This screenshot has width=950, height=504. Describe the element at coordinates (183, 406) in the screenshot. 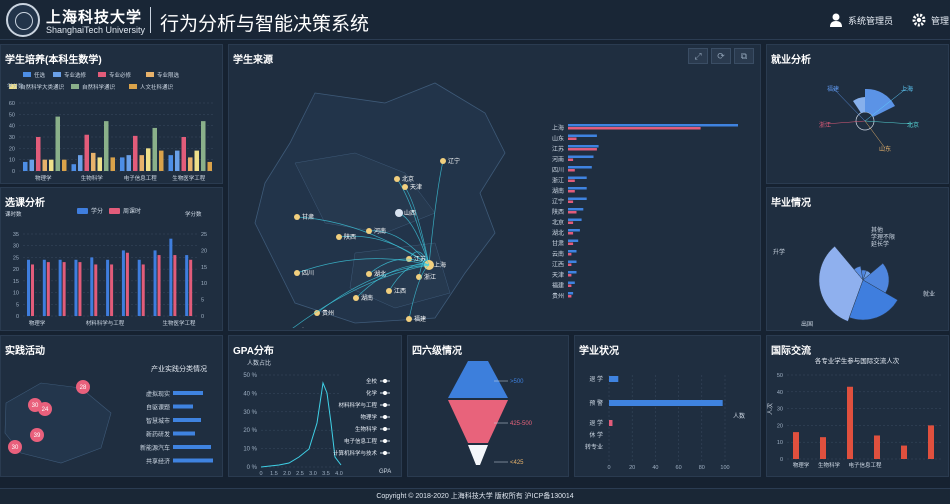

I see `practice-bar` at that location.